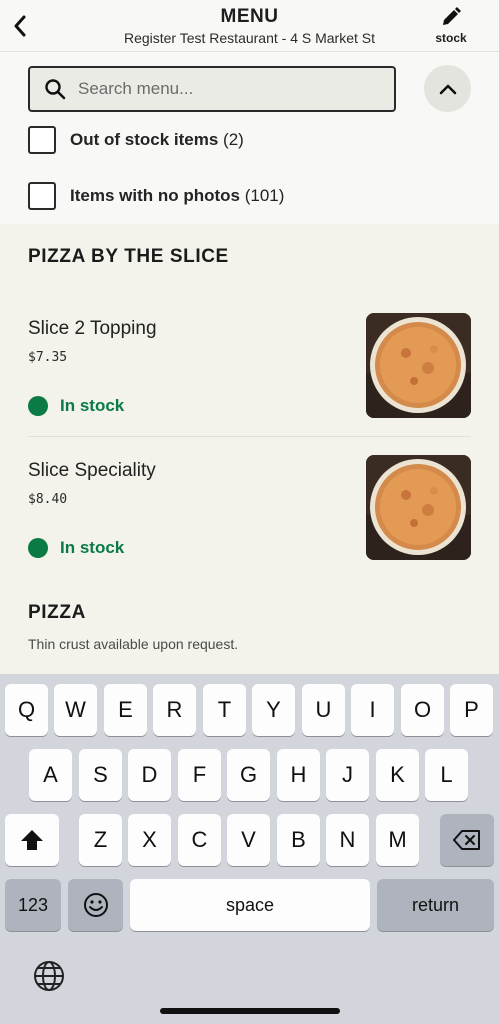  What do you see at coordinates (452, 16) in the screenshot?
I see `pencil-icon` at bounding box center [452, 16].